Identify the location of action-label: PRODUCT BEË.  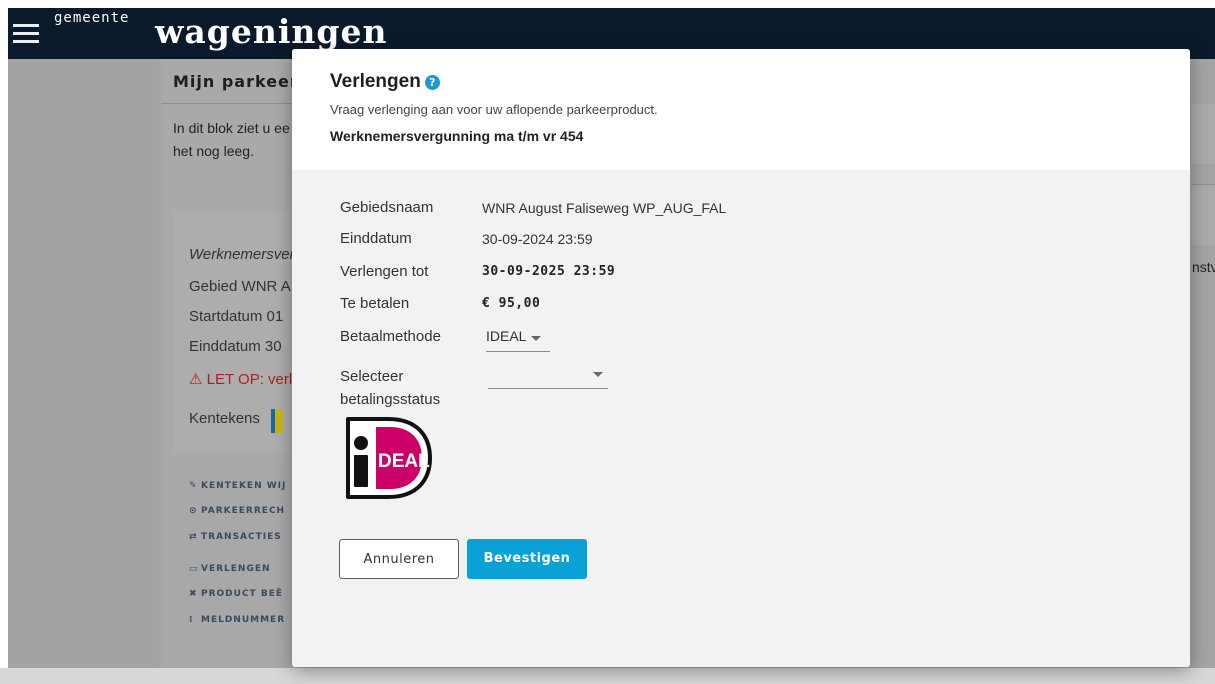
(242, 594).